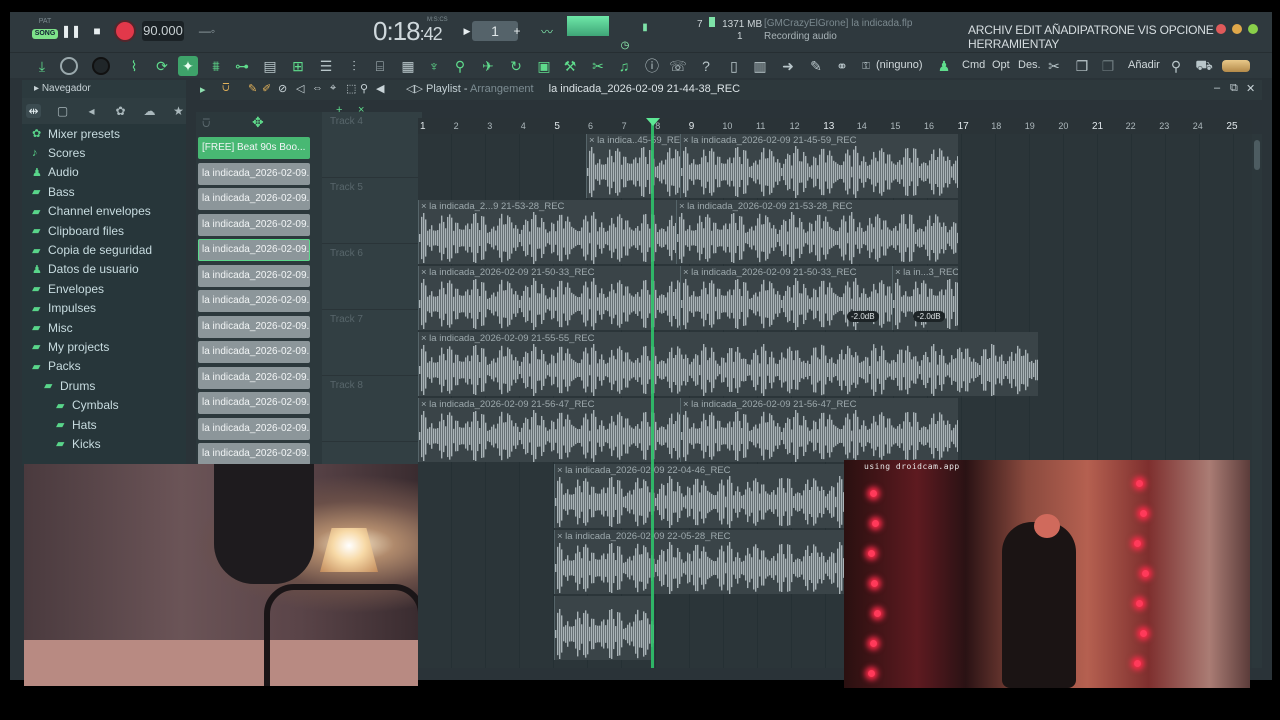 Image resolution: width=1280 pixels, height=720 pixels. Describe the element at coordinates (414, 88) in the screenshot. I see `arrangement-icon: ◁▷` at that location.